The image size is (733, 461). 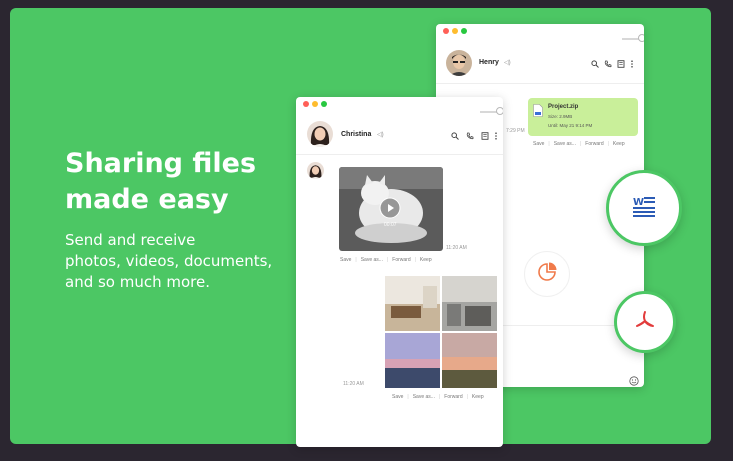 What do you see at coordinates (356, 134) in the screenshot?
I see `contact-name: Christina` at bounding box center [356, 134].